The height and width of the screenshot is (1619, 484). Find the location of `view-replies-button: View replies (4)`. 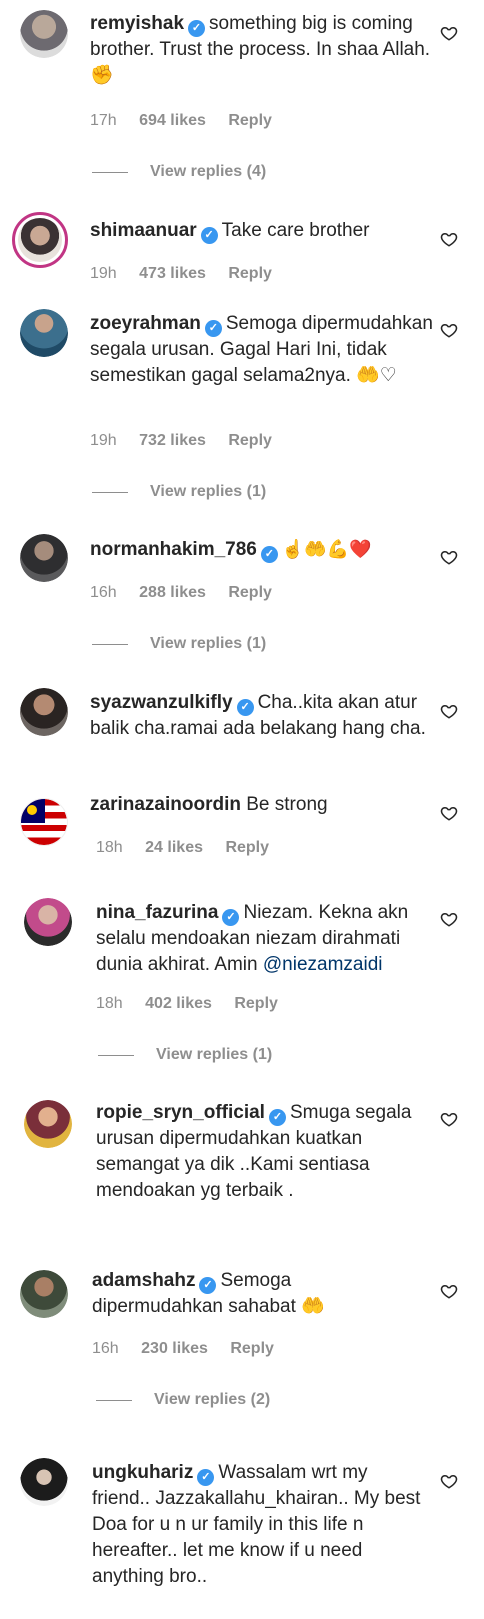

view-replies-button: View replies (4) is located at coordinates (179, 172).